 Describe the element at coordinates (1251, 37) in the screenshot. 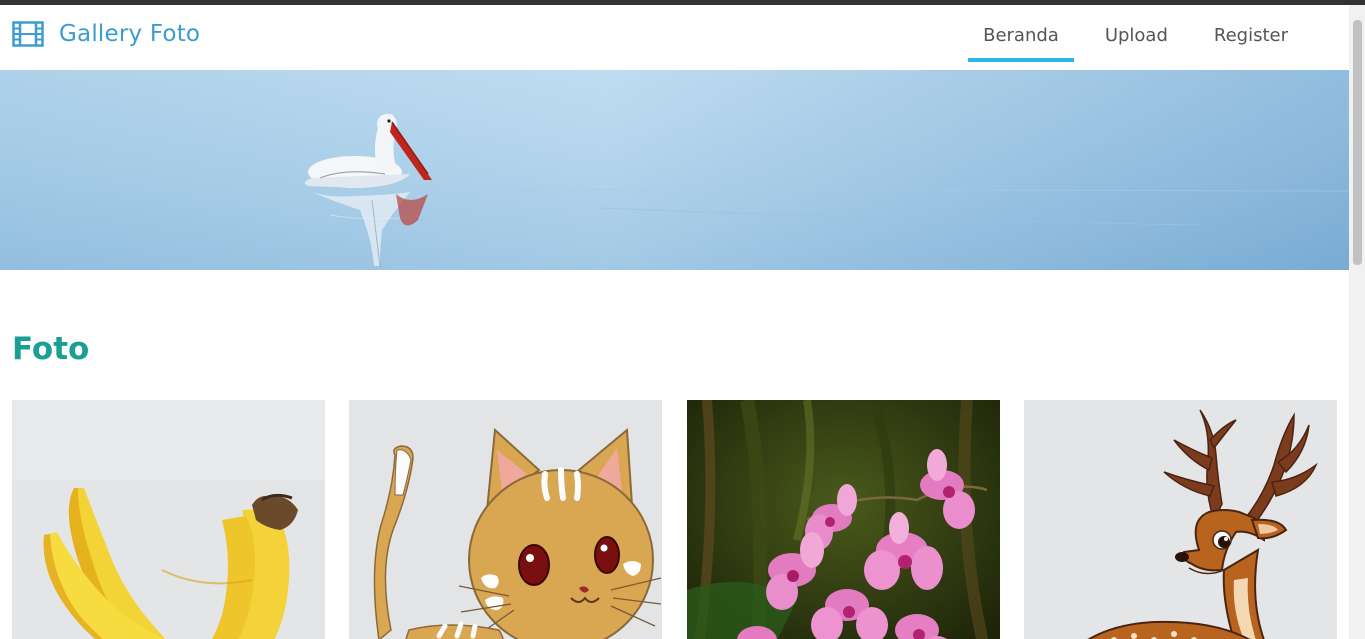

I see `nav-register: Register` at that location.